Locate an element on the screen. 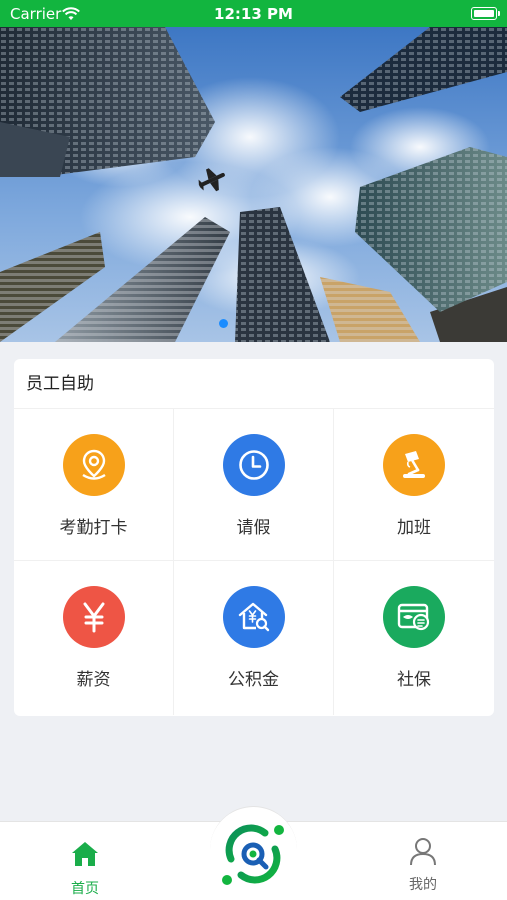  section-title: 员工自助 is located at coordinates (254, 384).